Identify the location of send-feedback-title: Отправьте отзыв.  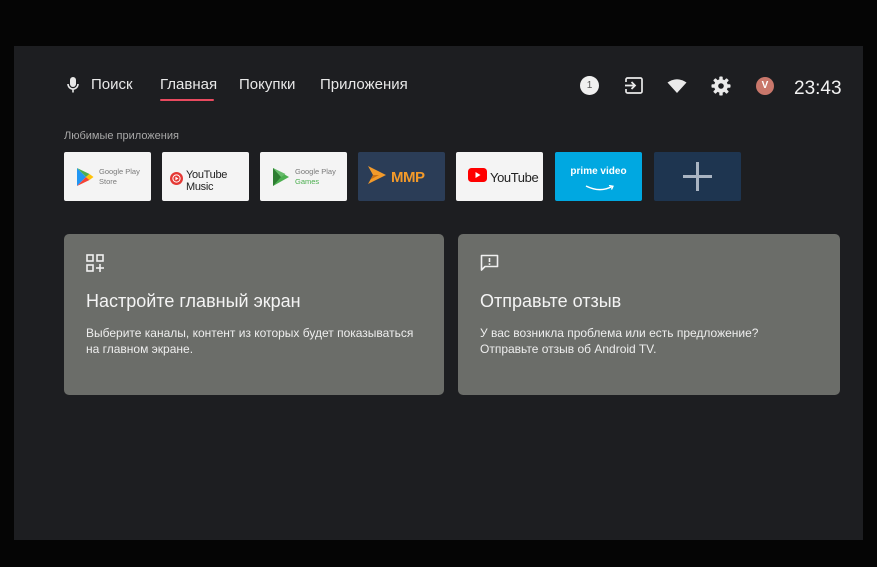
(551, 301).